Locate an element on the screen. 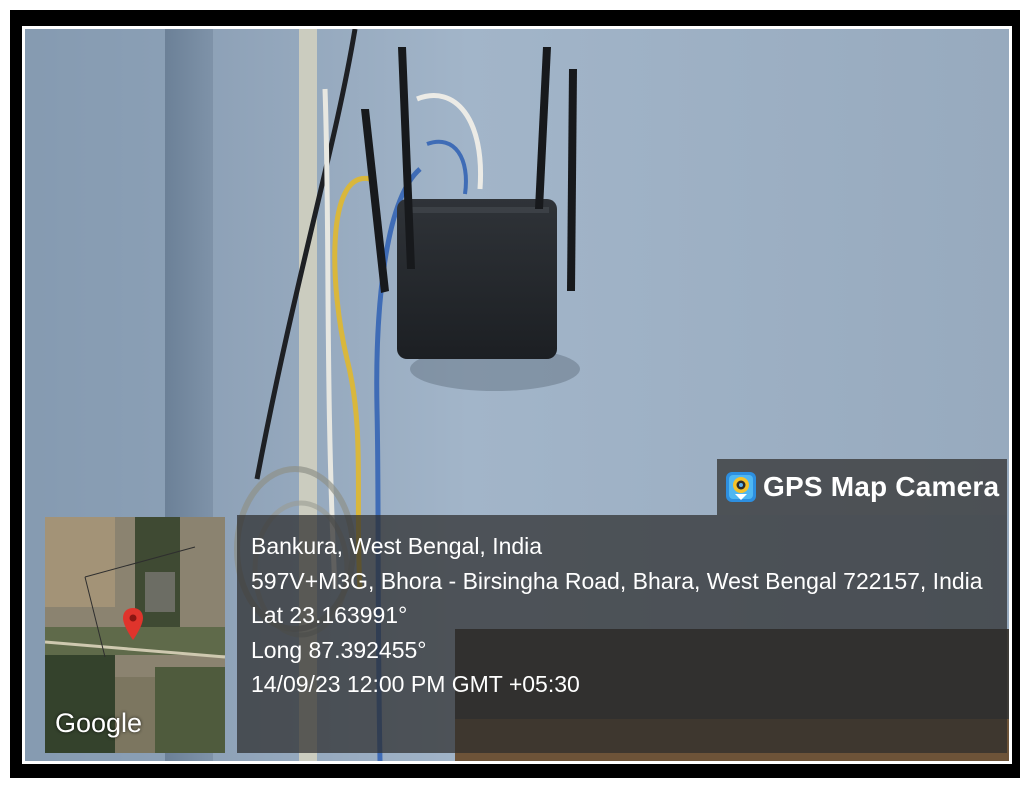 The width and height of the screenshot is (1029, 789). map-thumbnail: Google is located at coordinates (135, 635).